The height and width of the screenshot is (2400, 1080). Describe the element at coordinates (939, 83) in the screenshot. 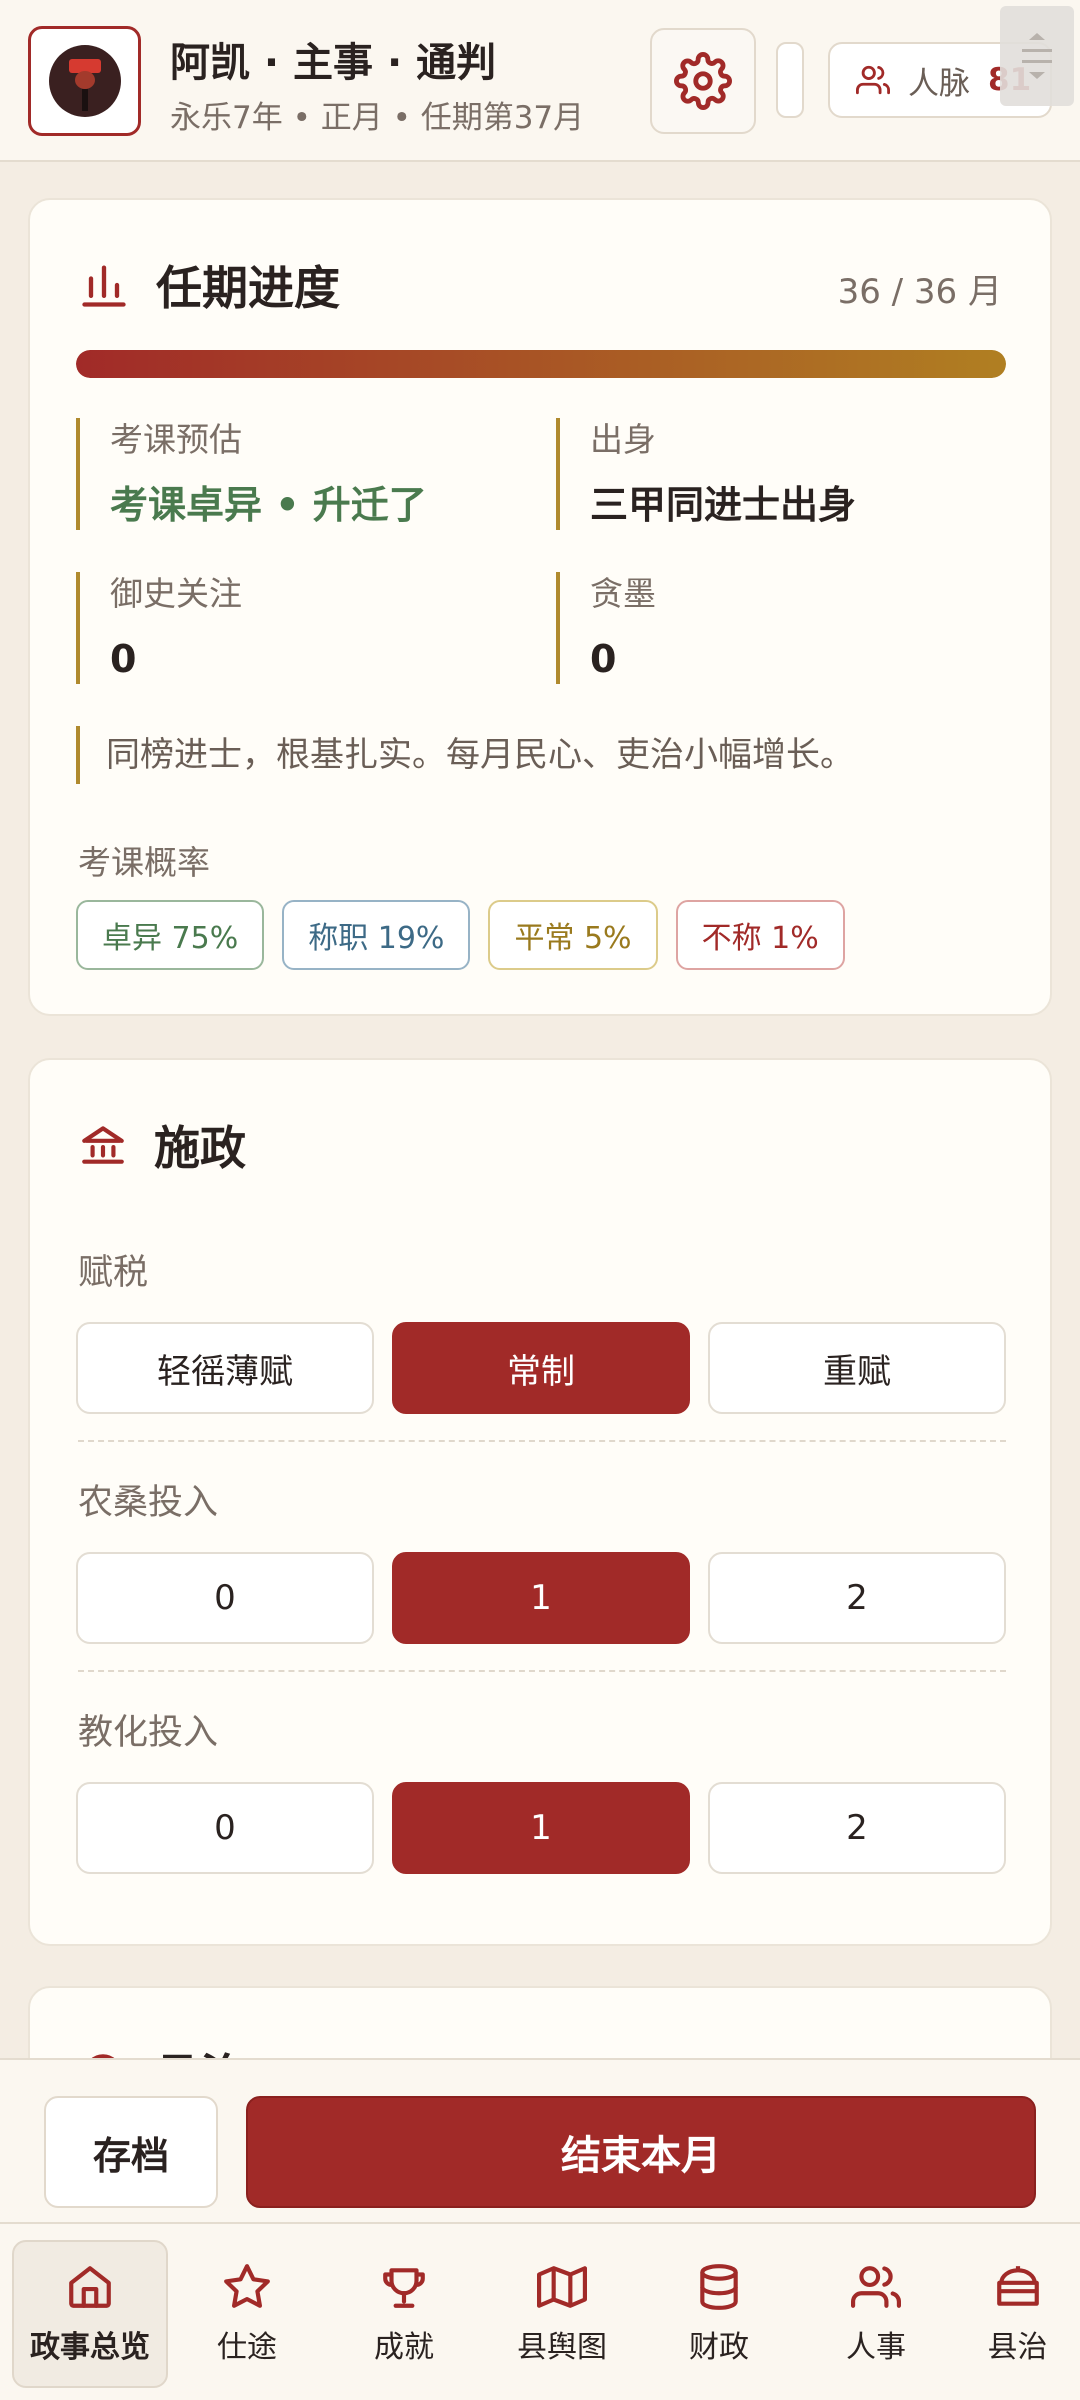

I see `renmai-label: 人脉` at that location.